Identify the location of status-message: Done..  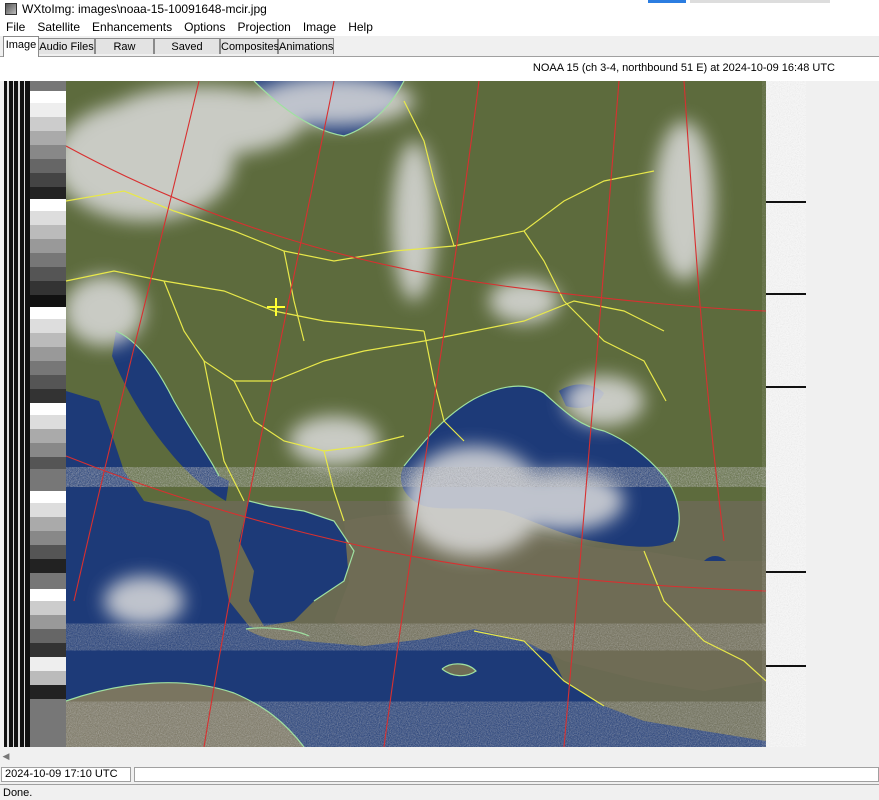
(18, 793).